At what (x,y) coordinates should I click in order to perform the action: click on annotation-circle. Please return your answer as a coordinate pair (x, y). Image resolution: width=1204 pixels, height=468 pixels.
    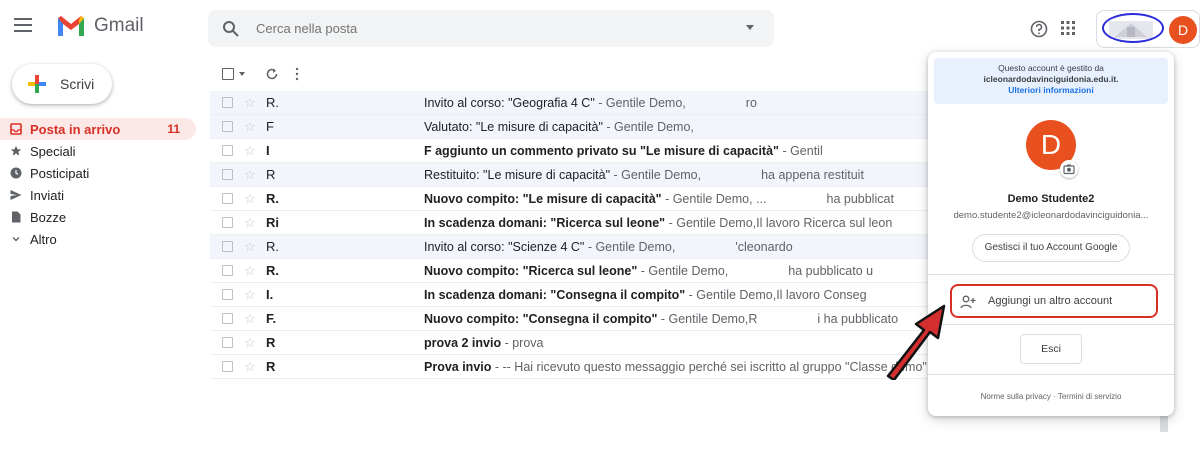
    Looking at the image, I should click on (1133, 28).